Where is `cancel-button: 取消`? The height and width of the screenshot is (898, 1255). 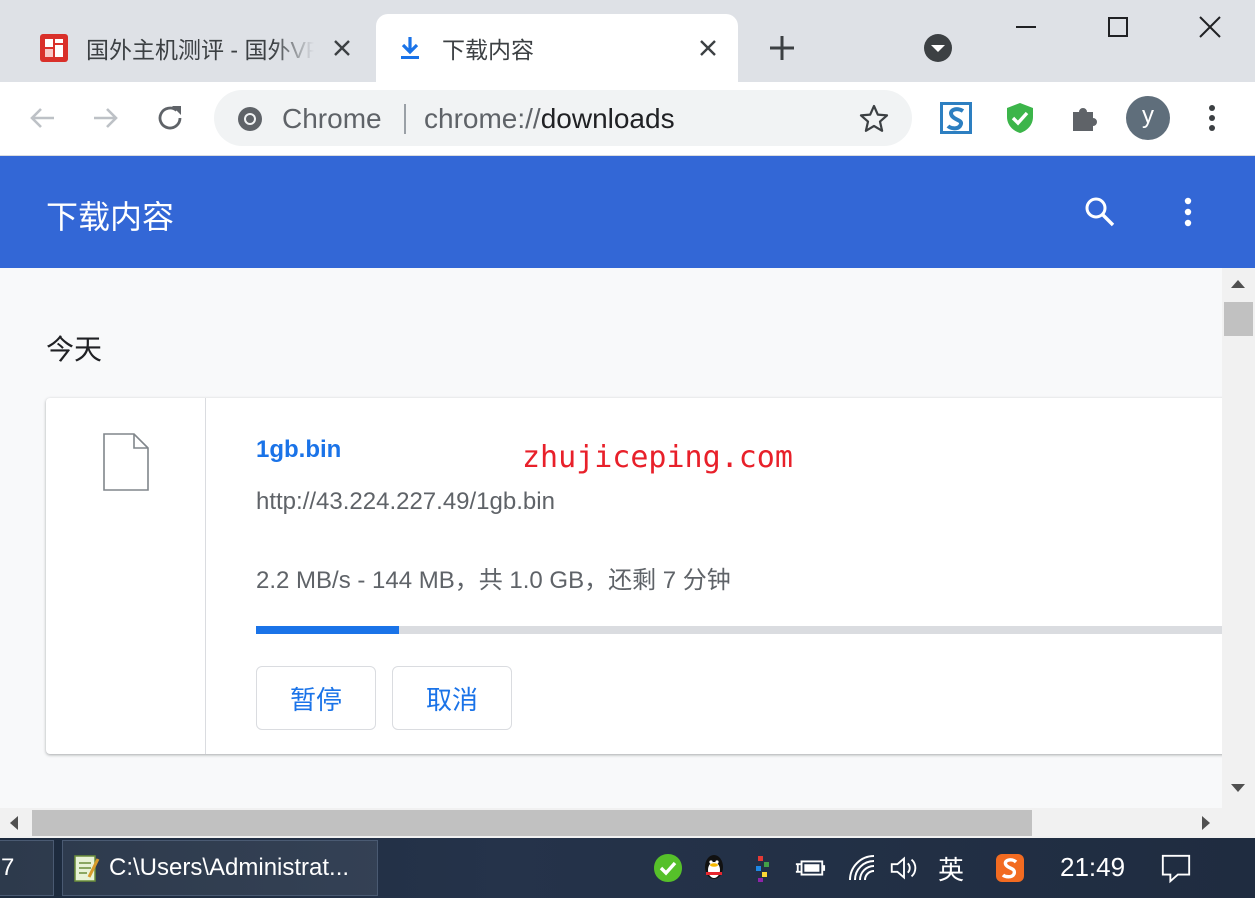 cancel-button: 取消 is located at coordinates (452, 698).